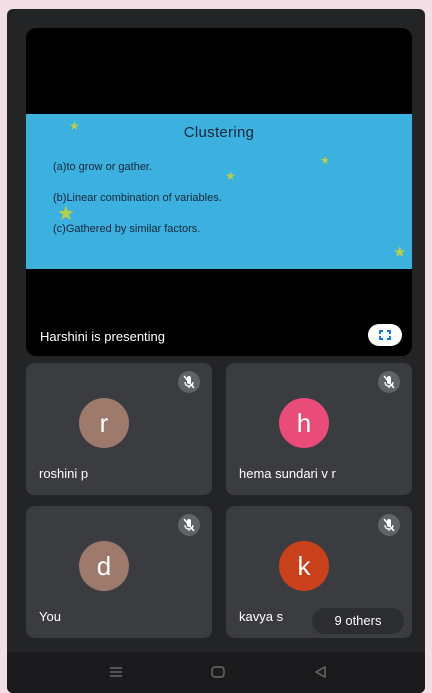 This screenshot has width=432, height=693. I want to click on fullscreen-icon, so click(385, 335).